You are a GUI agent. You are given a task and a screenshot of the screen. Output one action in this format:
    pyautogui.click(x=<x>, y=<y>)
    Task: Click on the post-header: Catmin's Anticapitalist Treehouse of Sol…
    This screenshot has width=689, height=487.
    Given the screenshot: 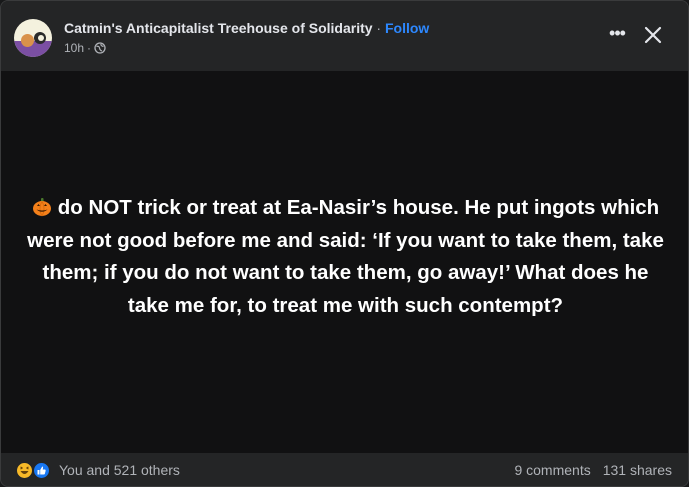 What is the action you would take?
    pyautogui.click(x=344, y=36)
    